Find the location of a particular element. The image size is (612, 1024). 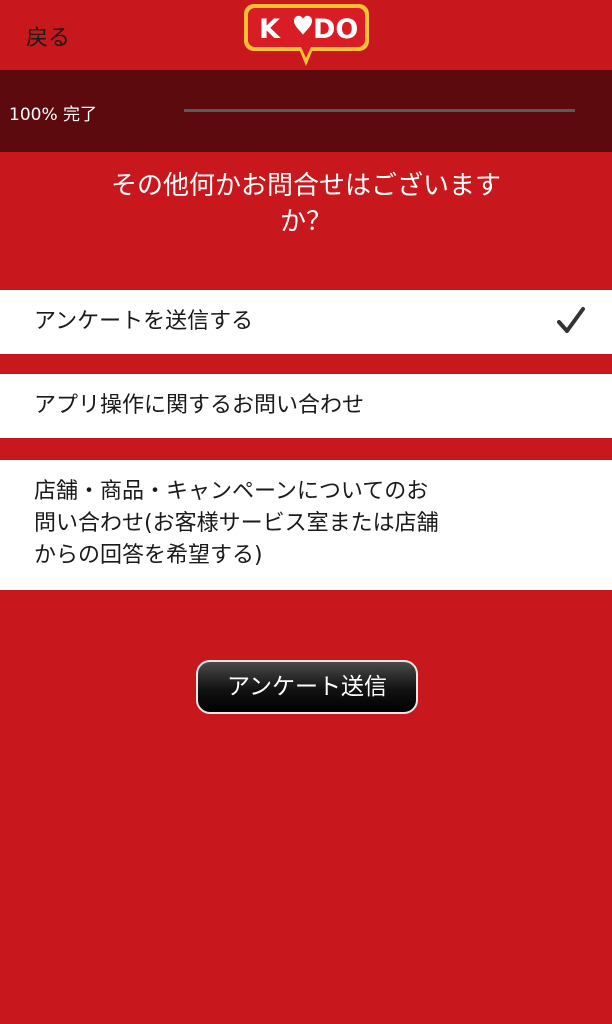

progress-fill is located at coordinates (379, 110).